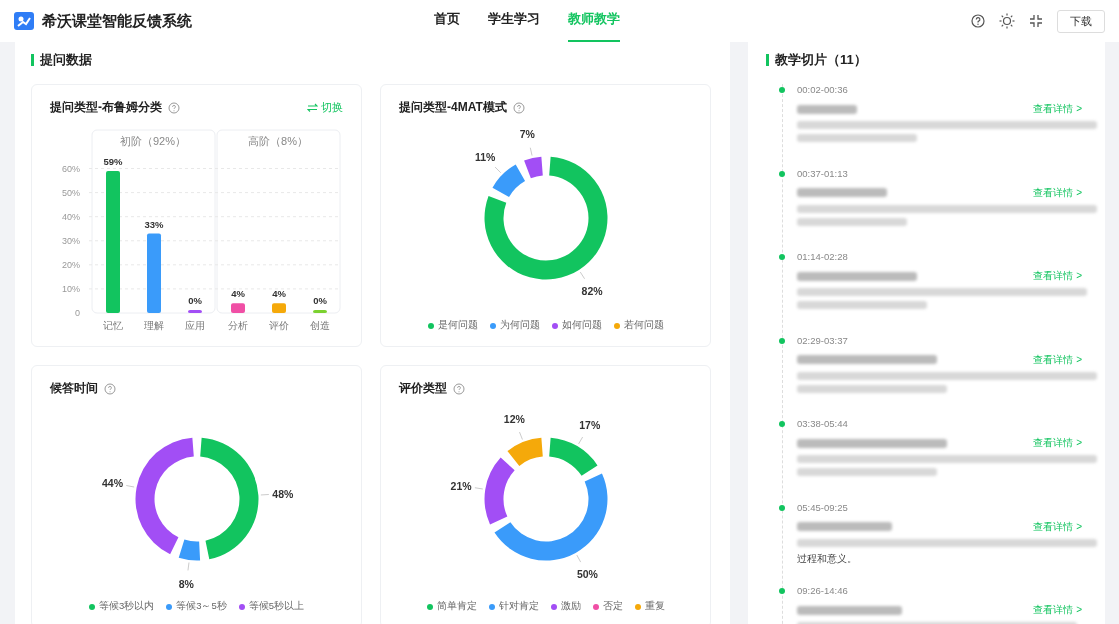 This screenshot has height=624, width=1119. What do you see at coordinates (453, 107) in the screenshot?
I see `card-title: 提问类型-4MAT模式` at bounding box center [453, 107].